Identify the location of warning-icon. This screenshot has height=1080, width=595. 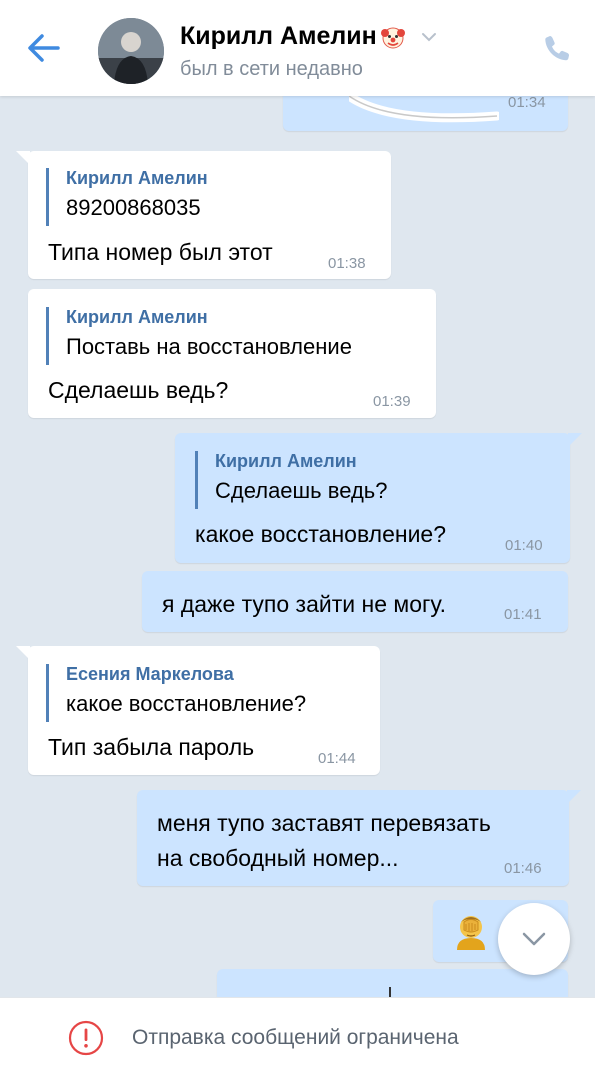
(86, 1038).